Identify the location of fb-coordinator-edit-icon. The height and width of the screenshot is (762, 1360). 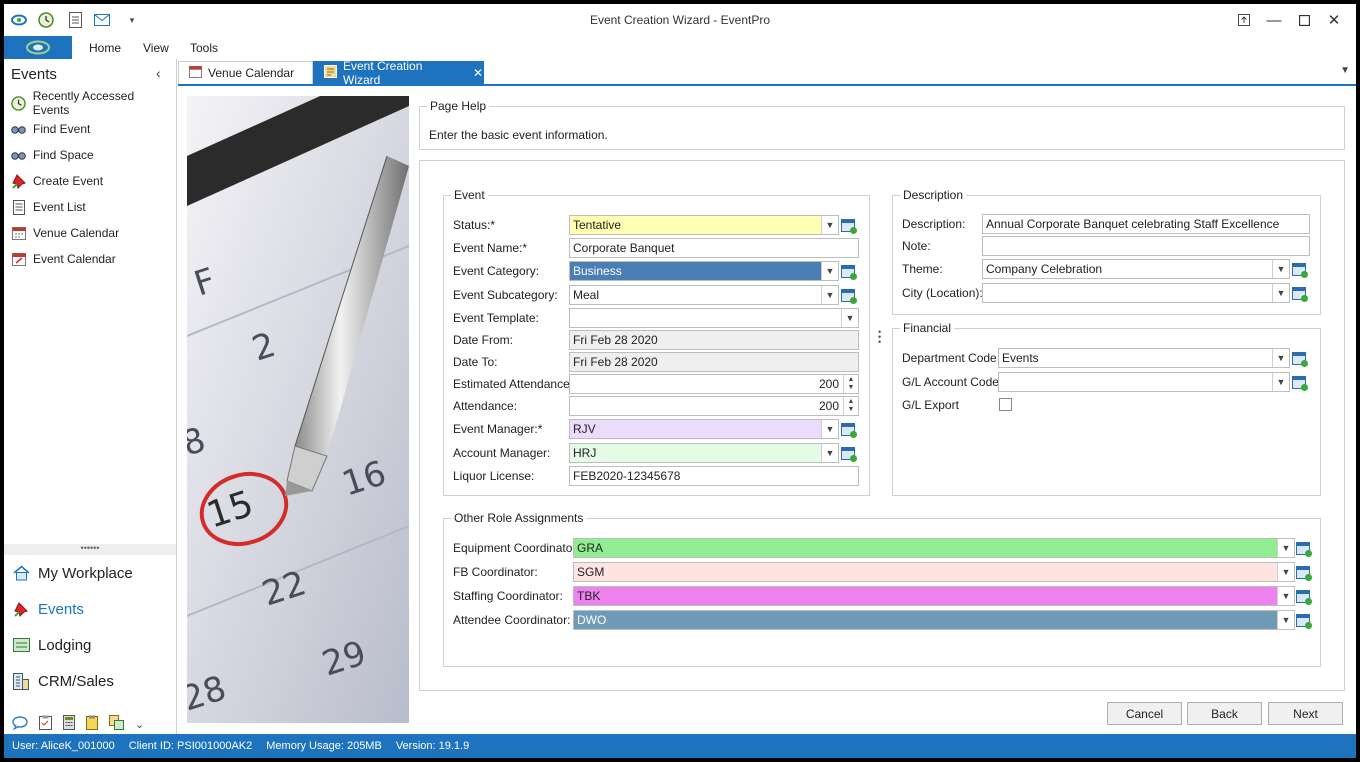
(1303, 572).